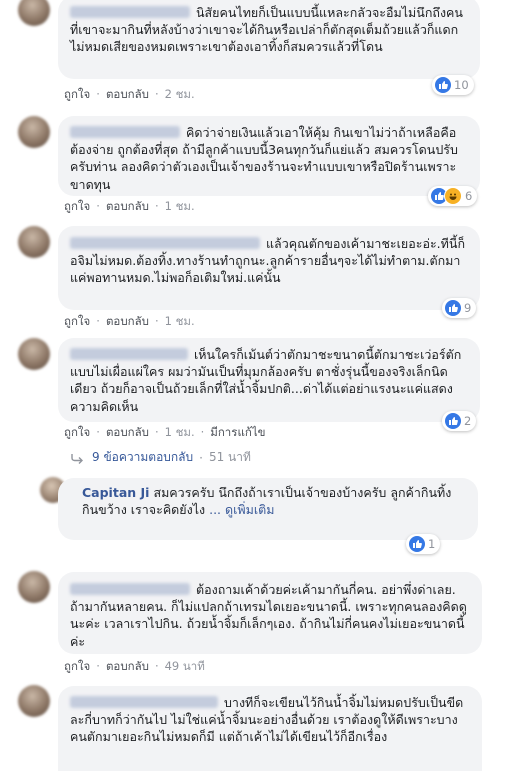  Describe the element at coordinates (180, 94) in the screenshot. I see `timestamp: 2 ชม.` at that location.